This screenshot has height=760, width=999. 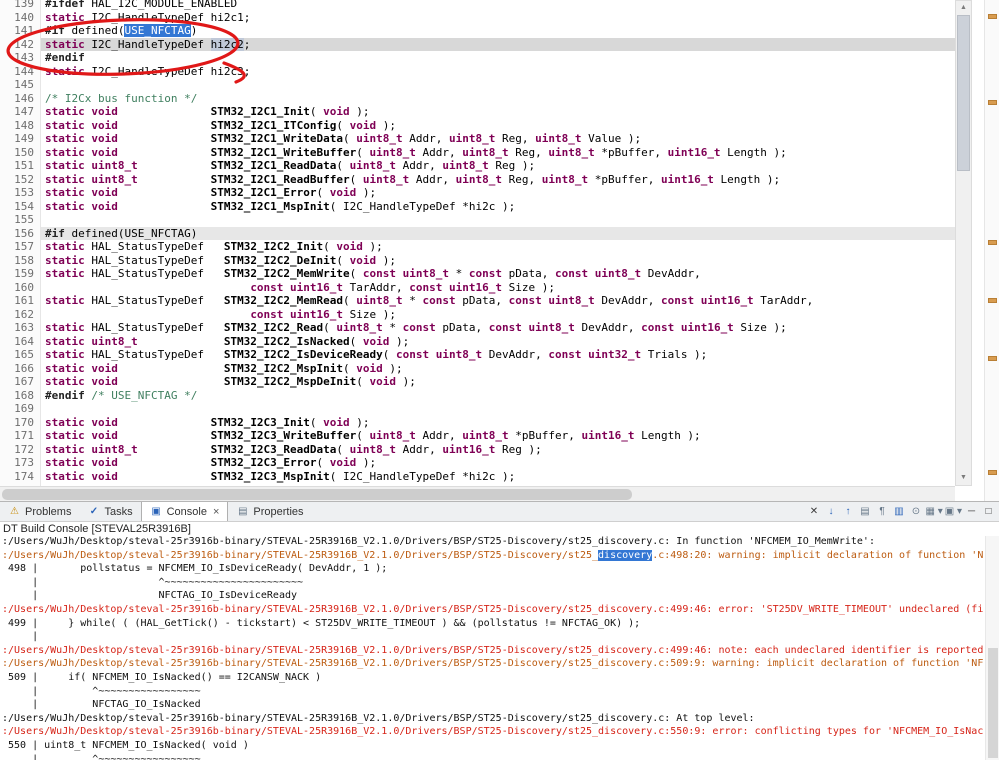 I want to click on code-line: static void STM32_I2C3_Init( void );, so click(x=498, y=423).